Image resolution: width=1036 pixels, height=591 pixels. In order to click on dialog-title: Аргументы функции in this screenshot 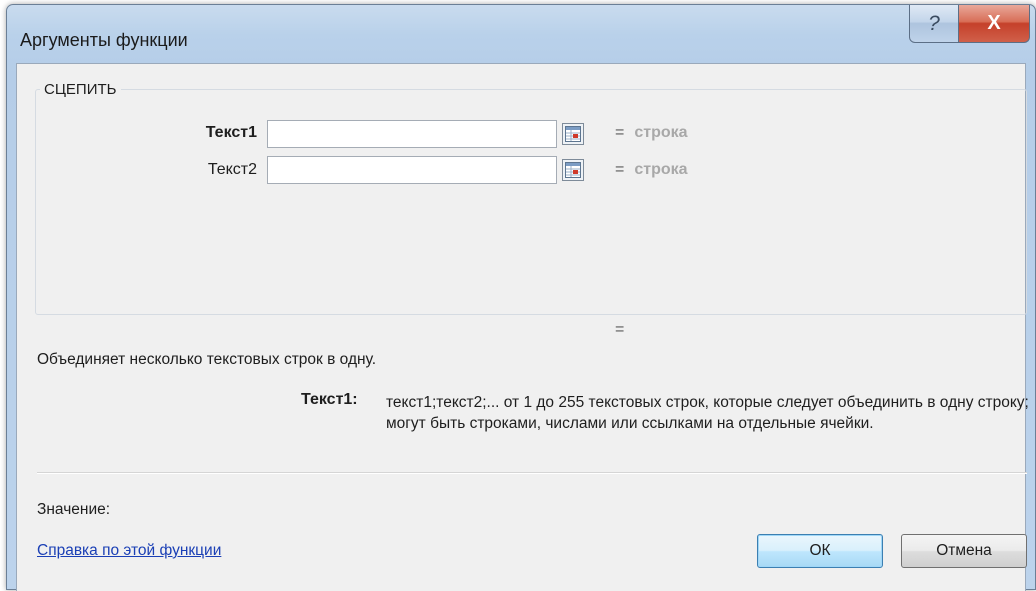, I will do `click(104, 40)`.